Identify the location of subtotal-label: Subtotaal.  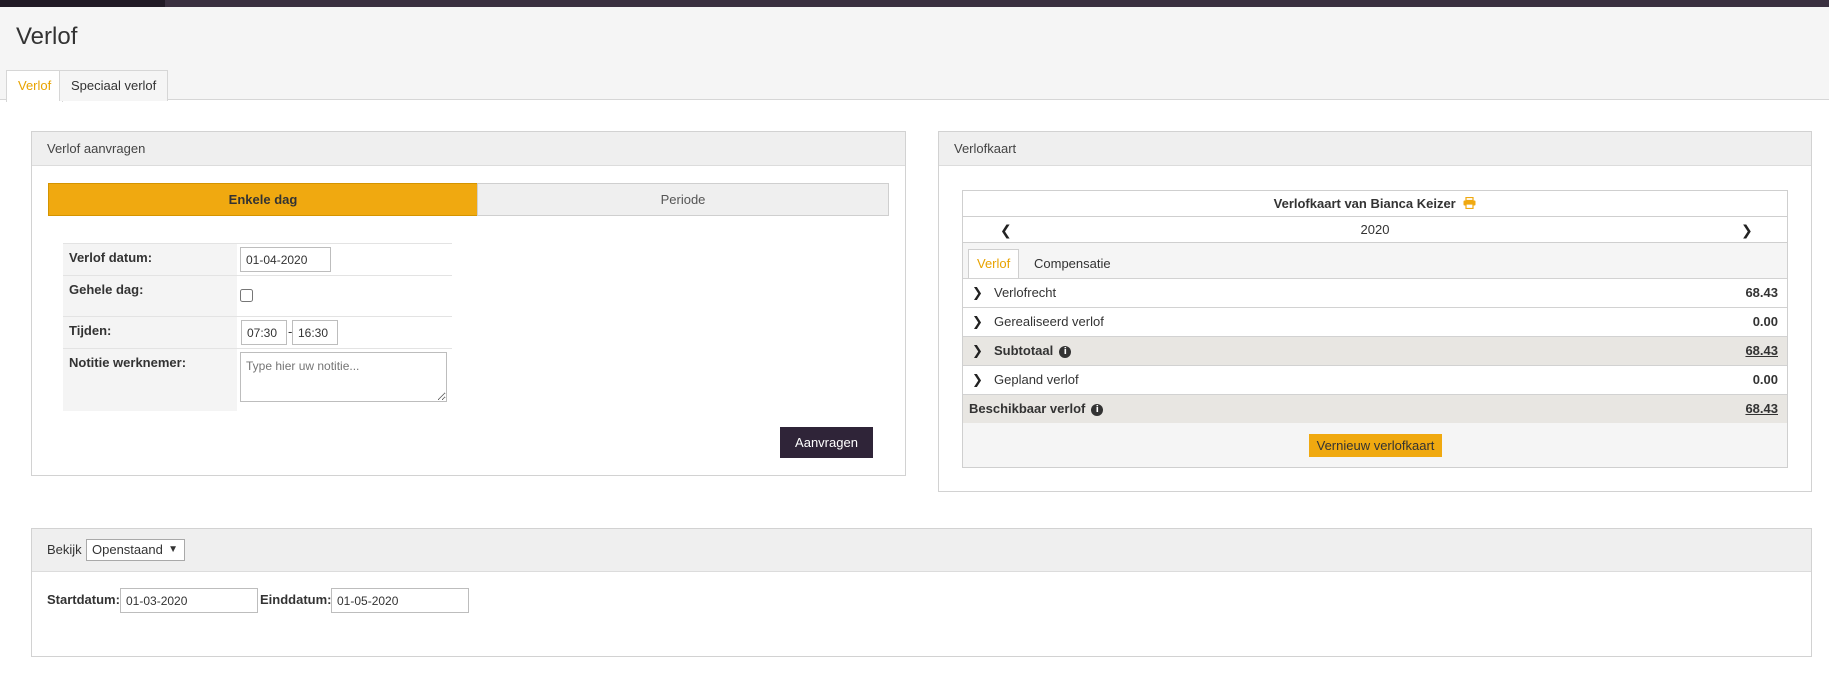
(1024, 350).